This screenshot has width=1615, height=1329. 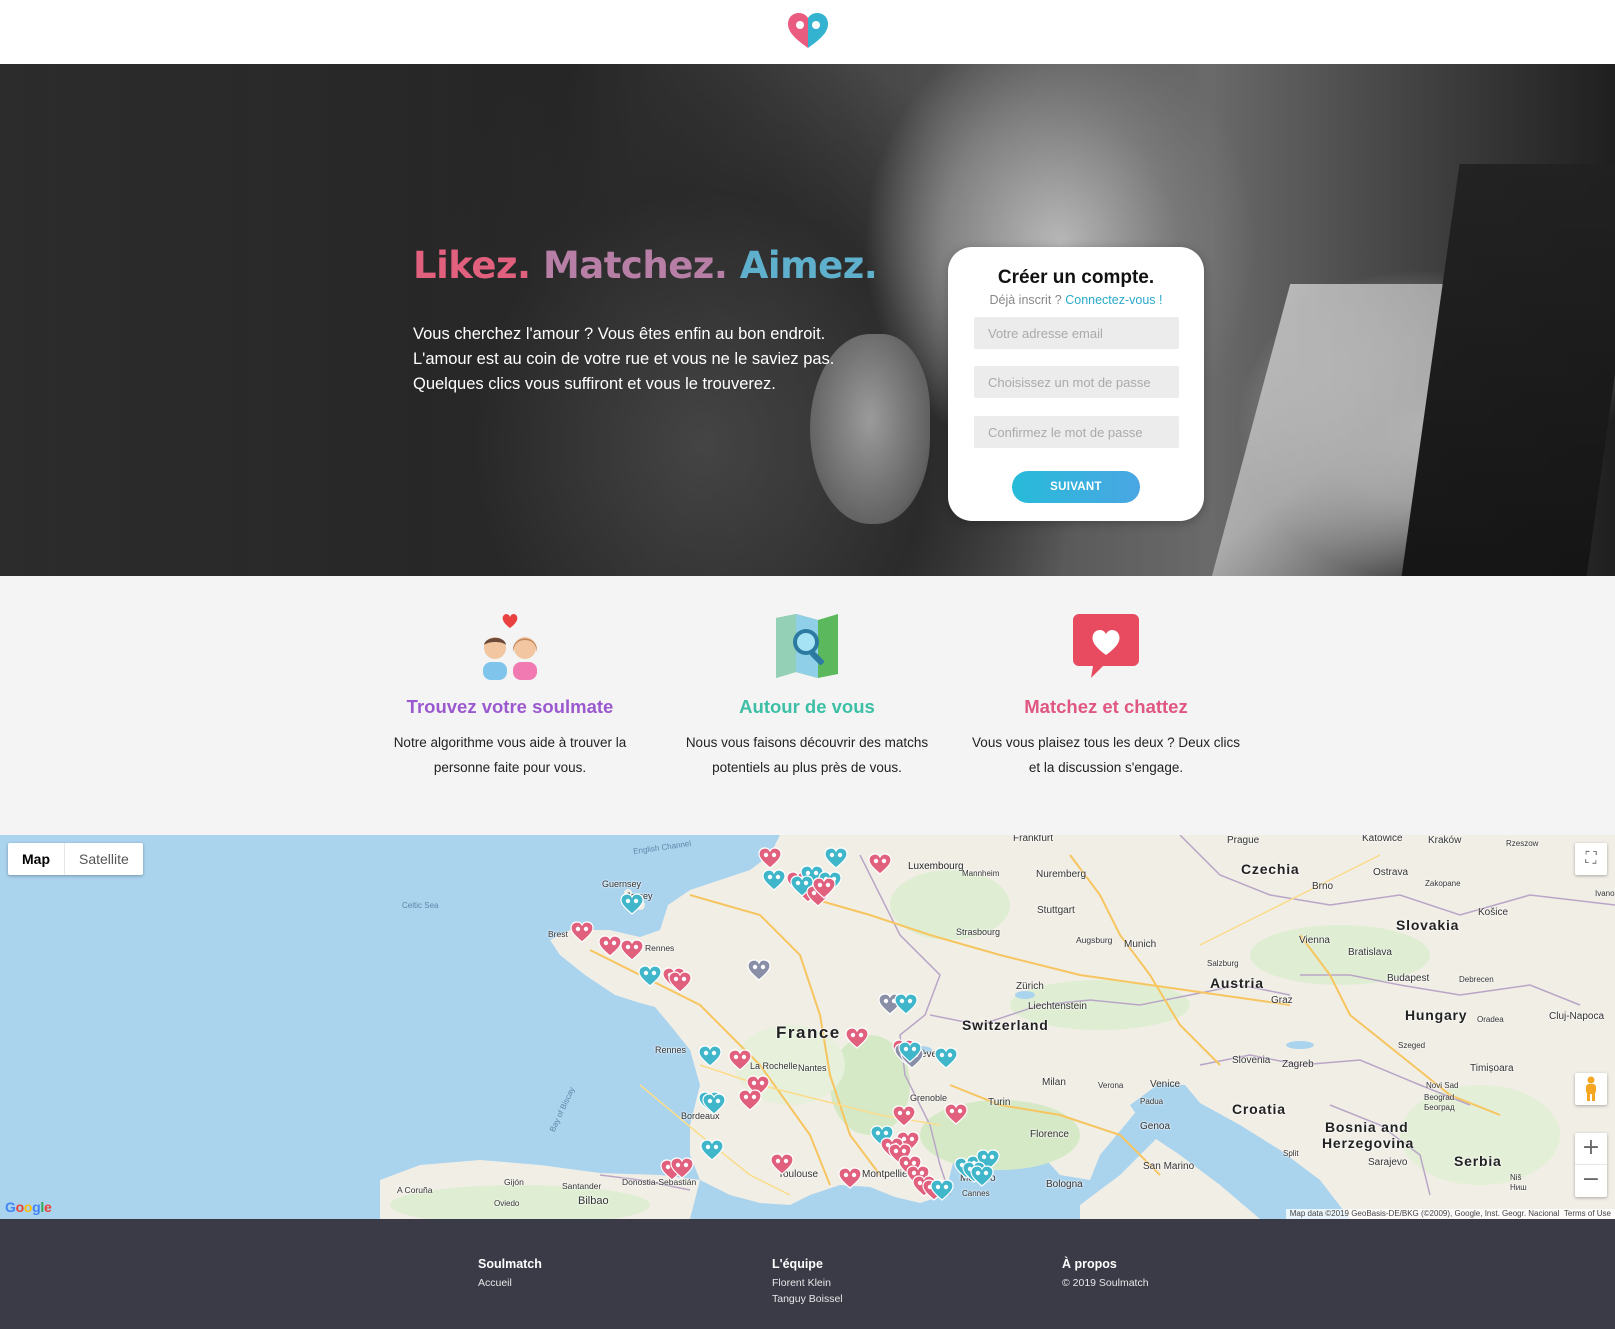 What do you see at coordinates (510, 1274) in the screenshot?
I see `footer-col-soulmatch: Soulmatch Accueil` at bounding box center [510, 1274].